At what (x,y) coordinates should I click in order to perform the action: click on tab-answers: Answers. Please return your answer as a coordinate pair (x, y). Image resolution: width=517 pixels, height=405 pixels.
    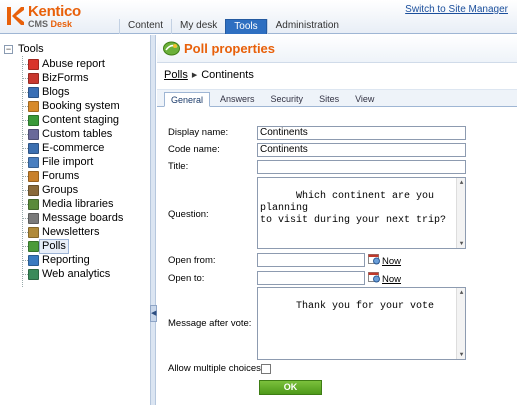
    Looking at the image, I should click on (237, 99).